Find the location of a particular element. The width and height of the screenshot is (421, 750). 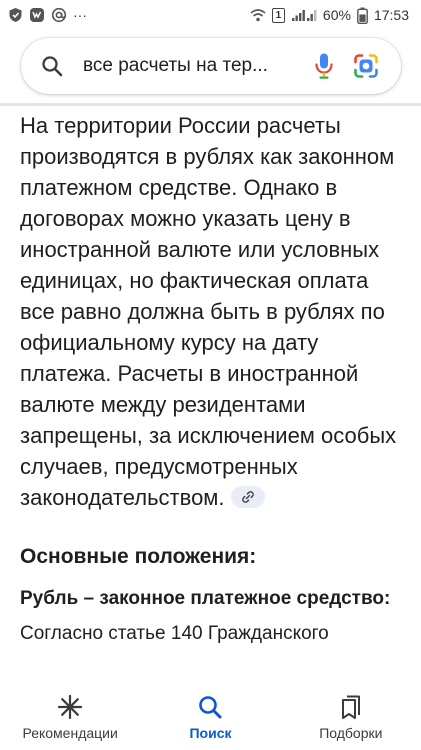

shield-icon is located at coordinates (15, 15).